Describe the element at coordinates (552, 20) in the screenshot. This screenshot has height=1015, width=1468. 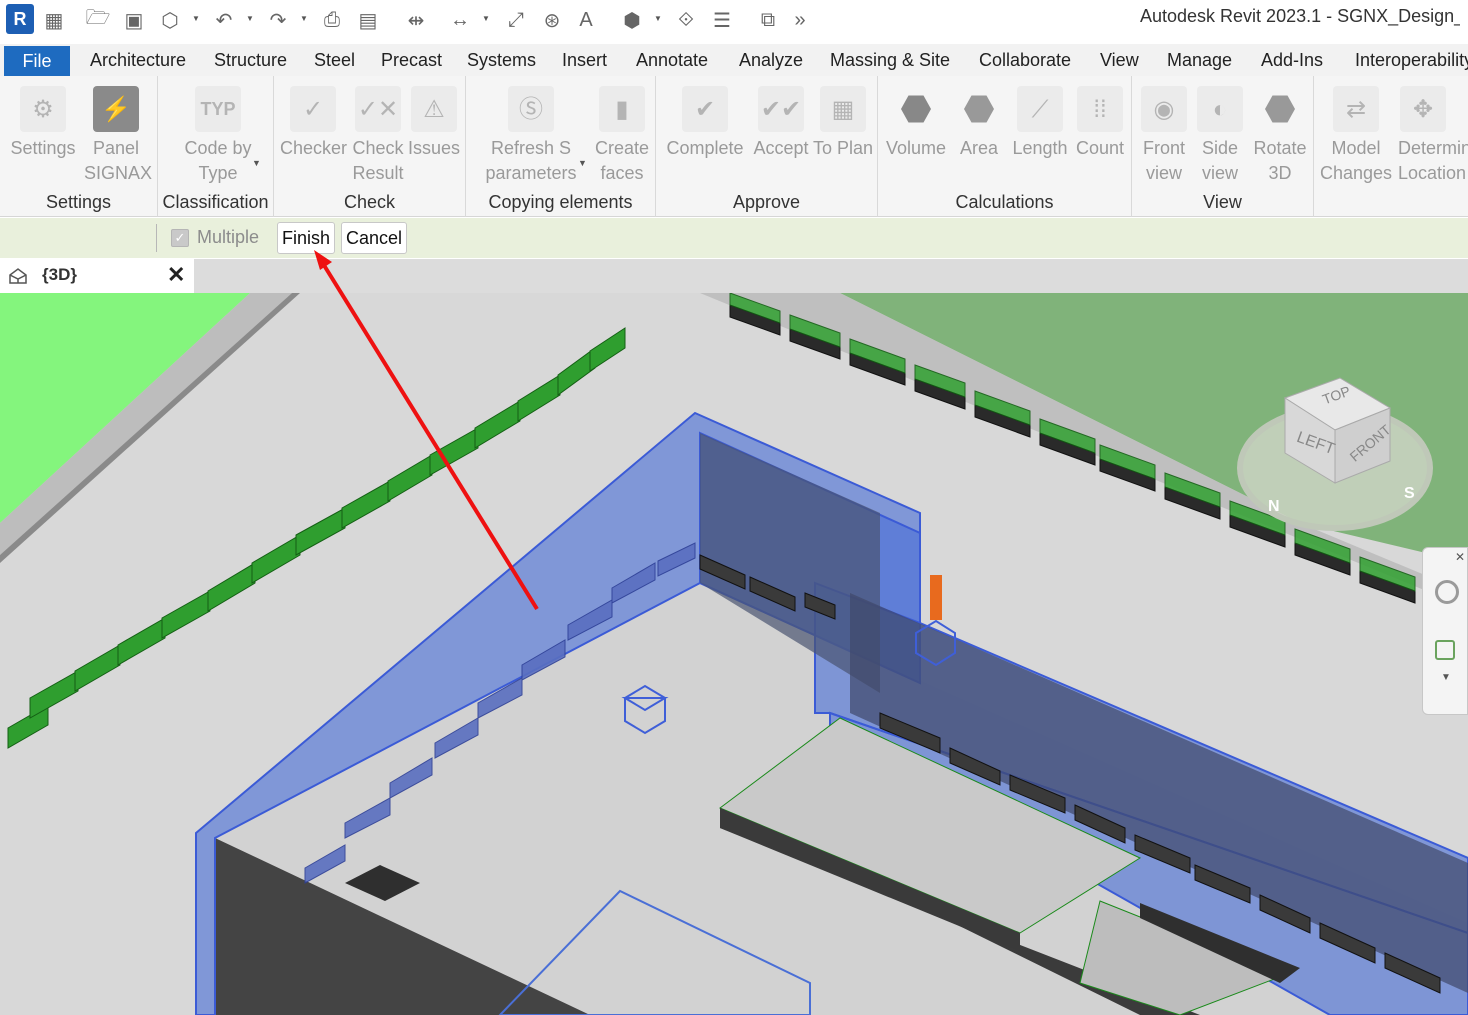
I see `tag-icon: ⊛` at that location.